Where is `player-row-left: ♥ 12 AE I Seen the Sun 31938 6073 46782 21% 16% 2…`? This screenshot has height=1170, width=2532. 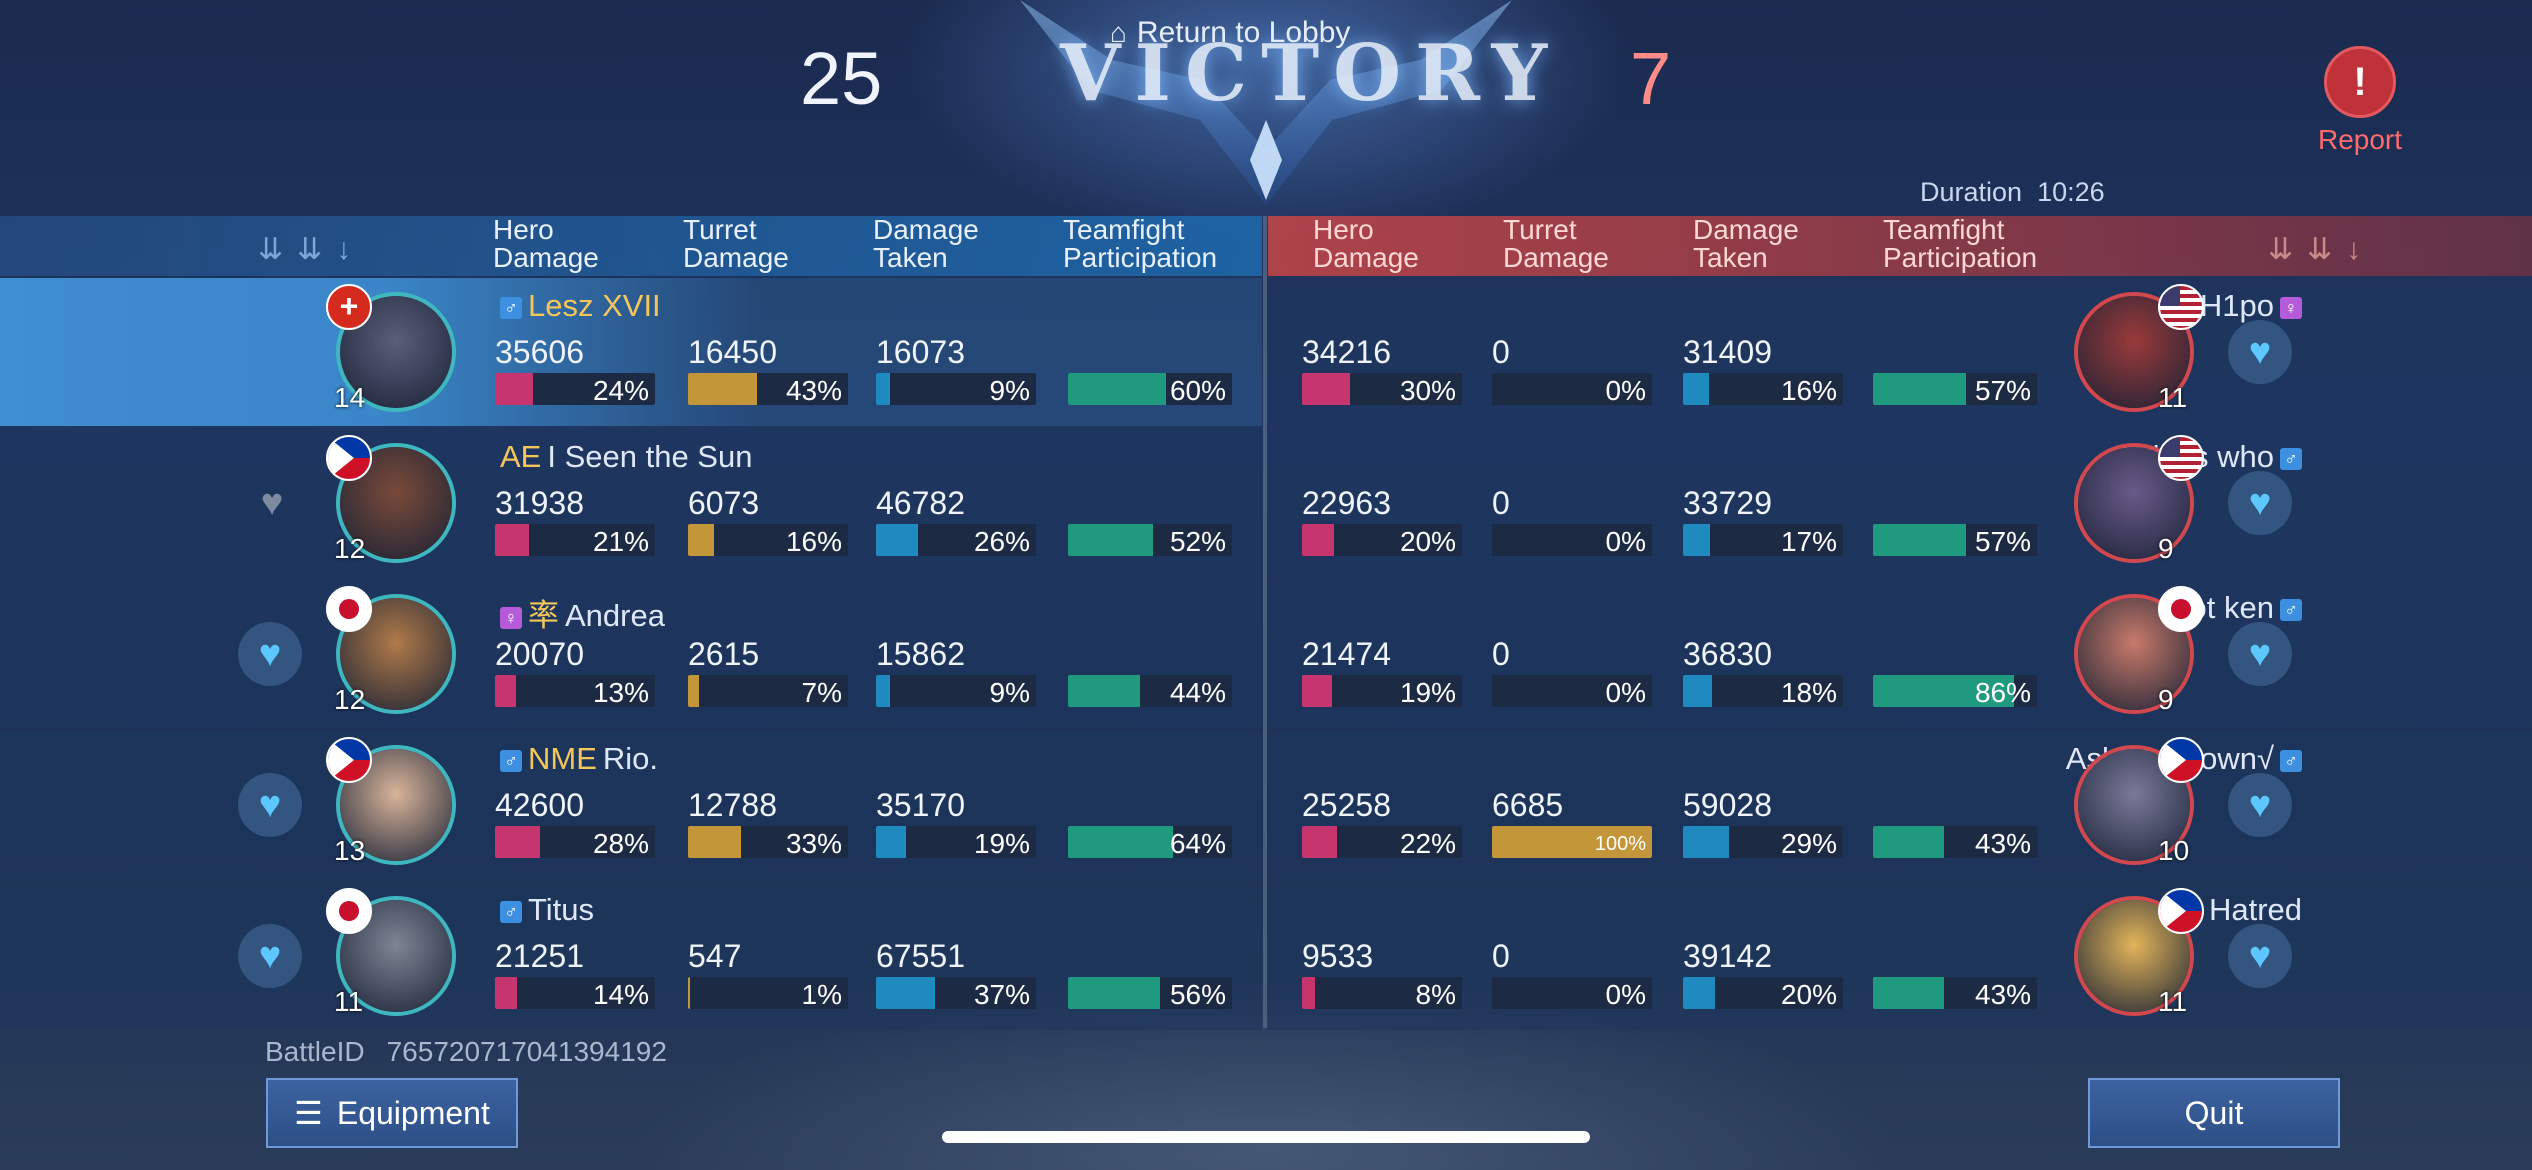 player-row-left: ♥ 12 AE I Seen the Sun 31938 6073 46782 21% 16% 2… is located at coordinates (631, 503).